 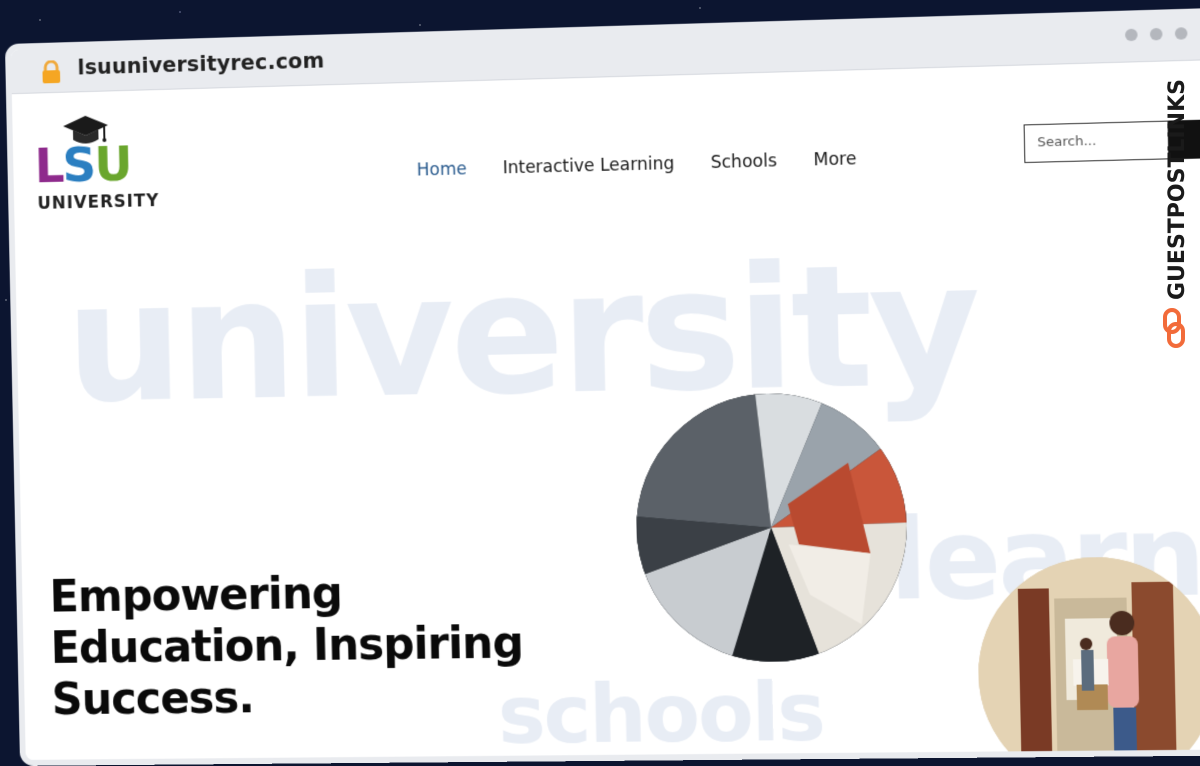 What do you see at coordinates (285, 594) in the screenshot?
I see `headline-line-1: Empowering` at bounding box center [285, 594].